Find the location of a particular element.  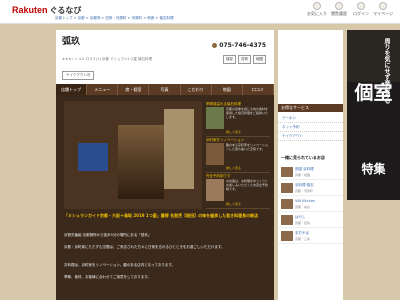

shop-meta: ★★★☆☆ 4.0 口コミ(1) 京都 ミシュラン1つ星 懐石料理 is located at coordinates (107, 59).